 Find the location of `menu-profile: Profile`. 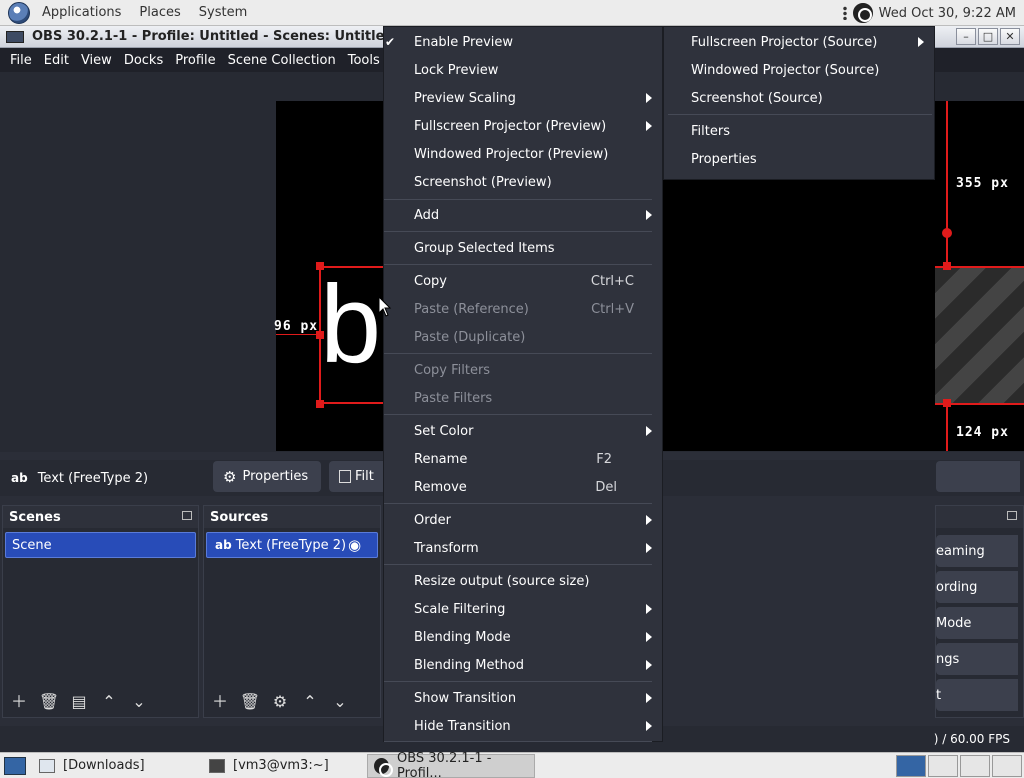

menu-profile: Profile is located at coordinates (195, 60).